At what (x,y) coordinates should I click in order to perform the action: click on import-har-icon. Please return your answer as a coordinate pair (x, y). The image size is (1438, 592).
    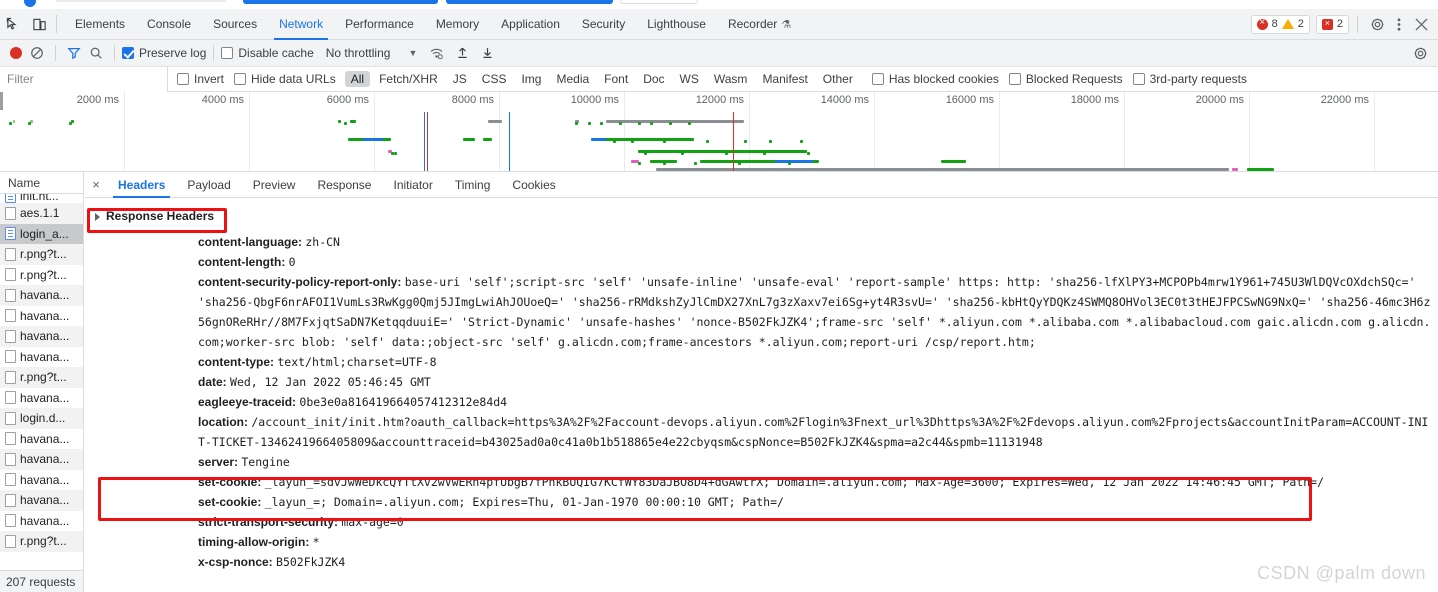
    Looking at the image, I should click on (462, 53).